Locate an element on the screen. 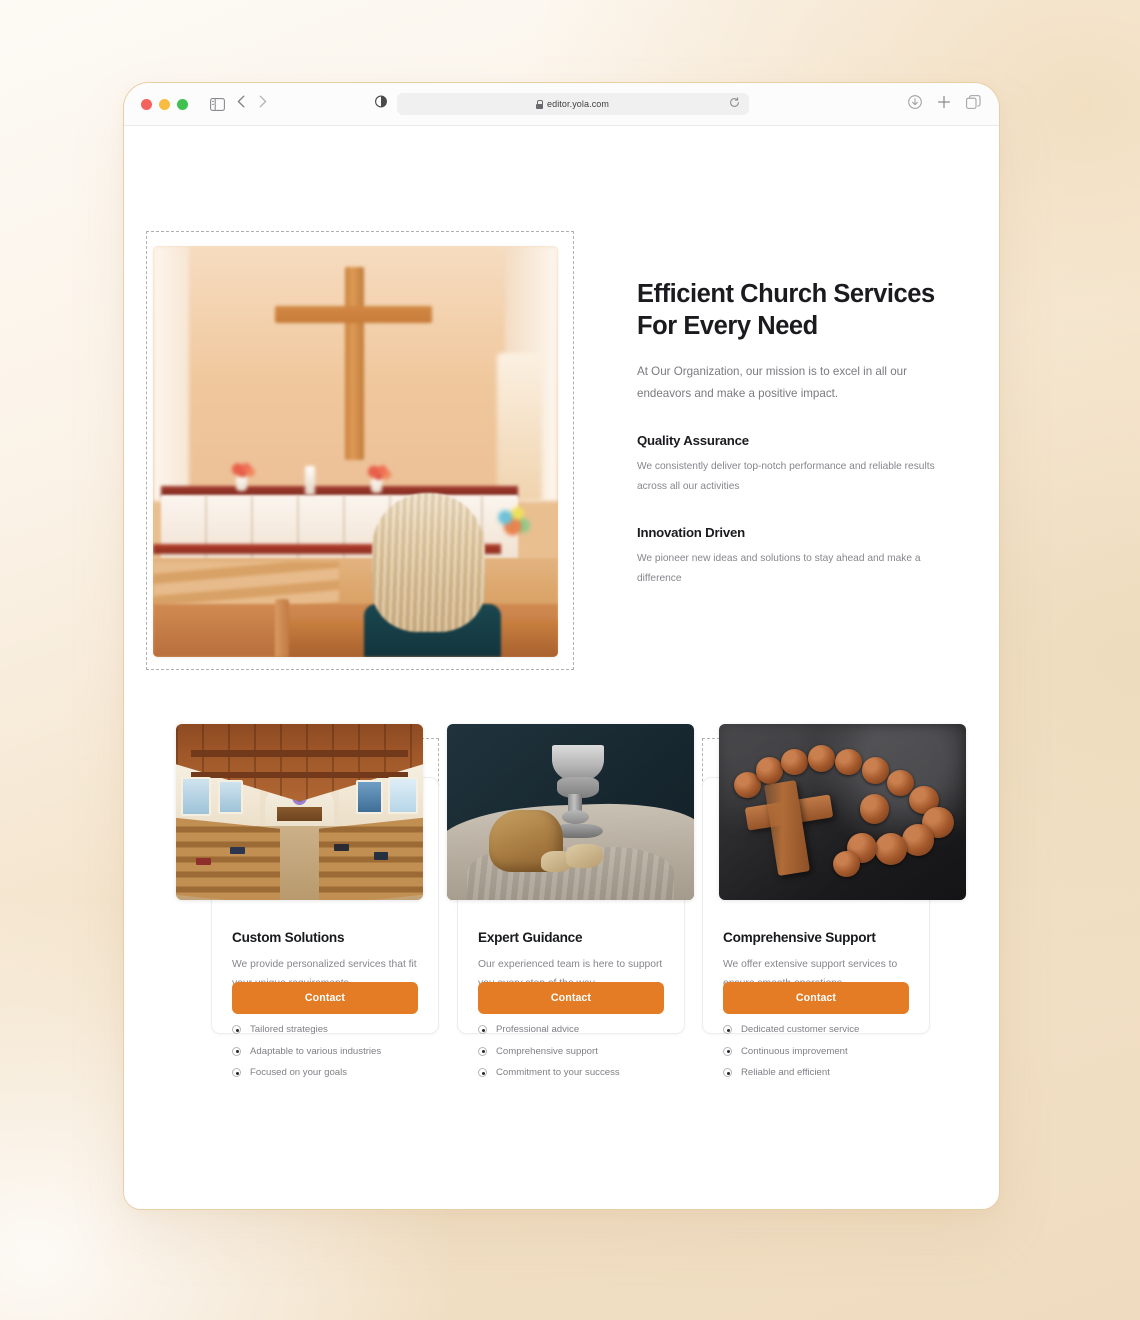  list-item: Comprehensive support is located at coordinates (571, 1051).